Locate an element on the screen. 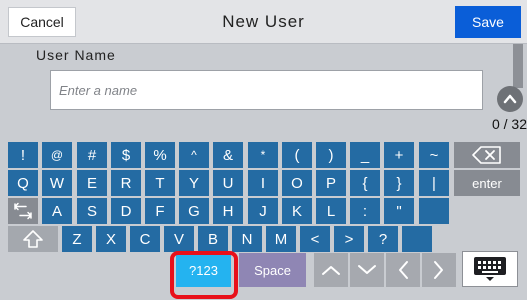 This screenshot has width=527, height=300. key: J is located at coordinates (263, 211).